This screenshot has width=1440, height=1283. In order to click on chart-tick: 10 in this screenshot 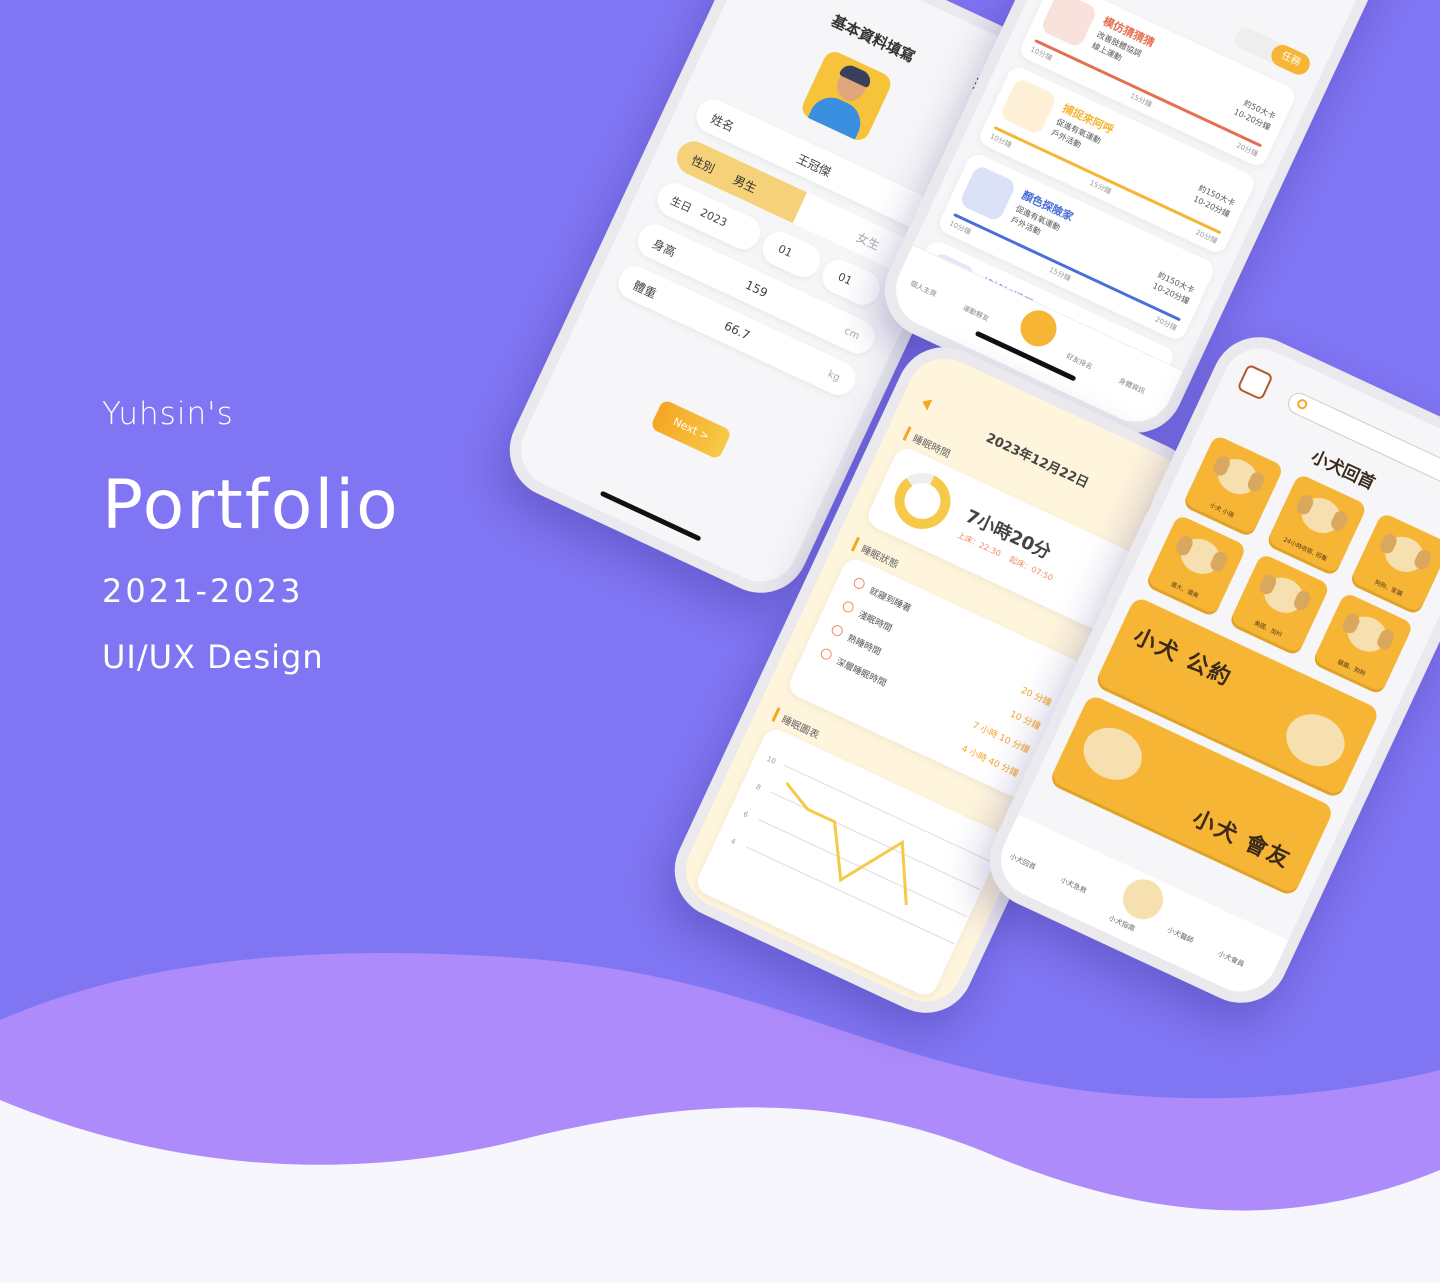, I will do `click(770, 760)`.